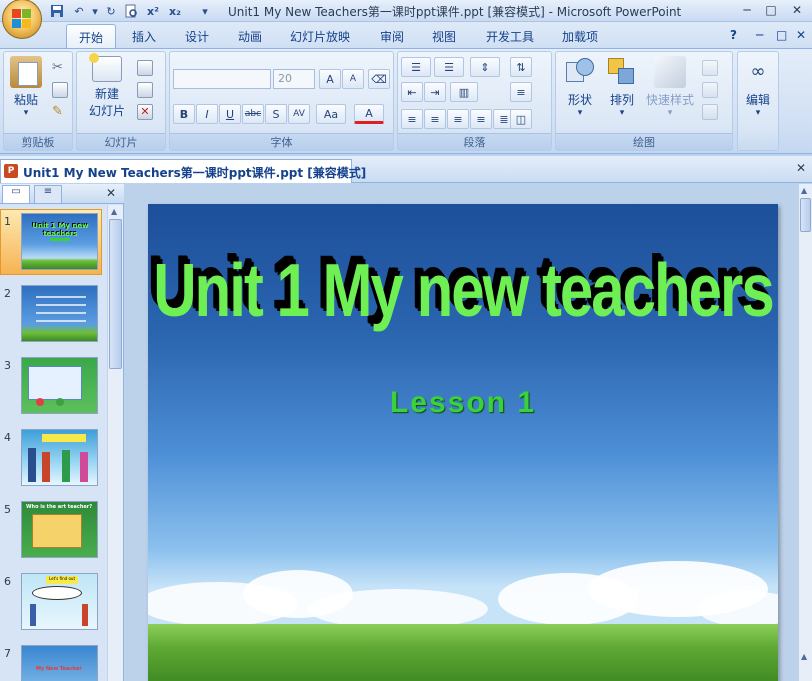  What do you see at coordinates (416, 67) in the screenshot?
I see `bullets-icon: ☰` at bounding box center [416, 67].